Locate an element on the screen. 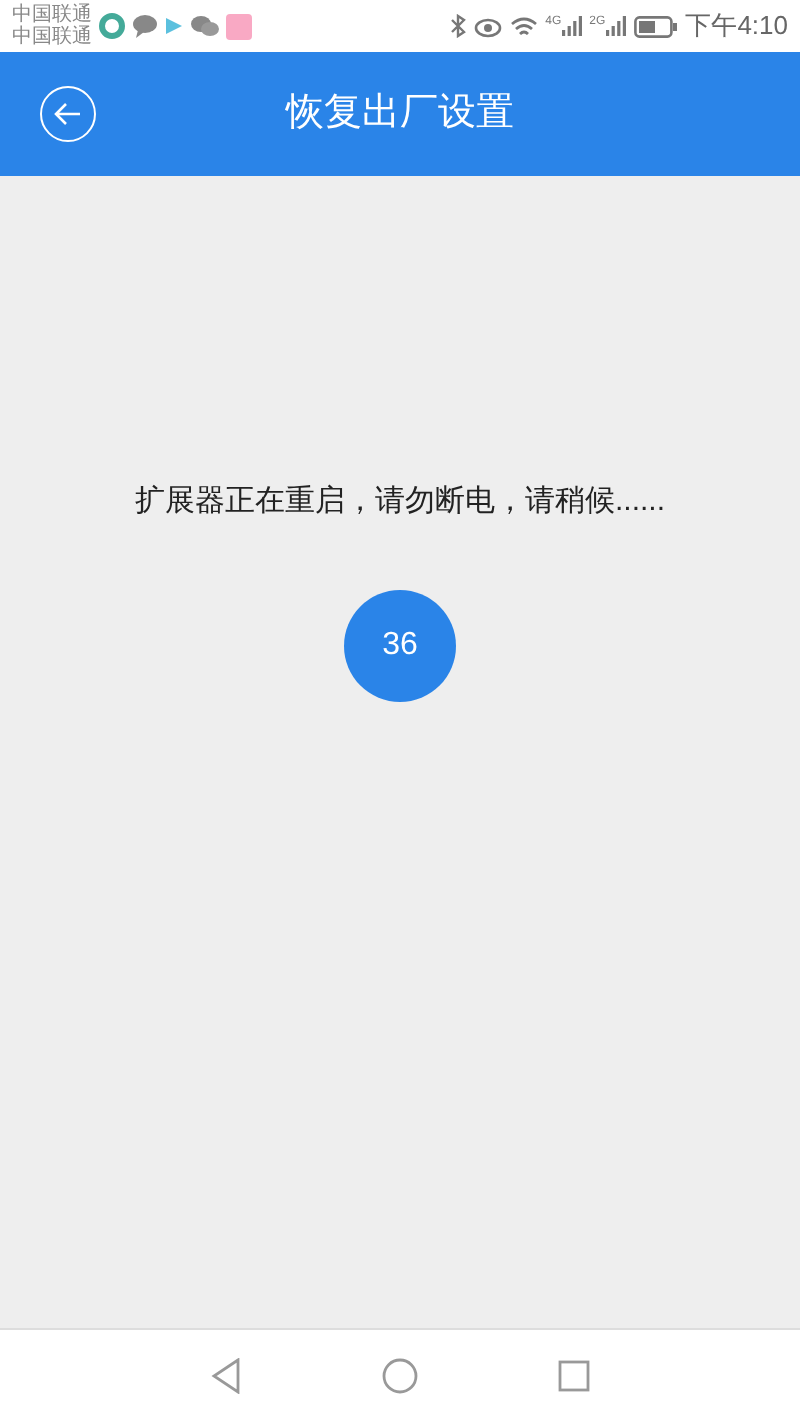 This screenshot has width=800, height=1422. app-logo-icon is located at coordinates (112, 26).